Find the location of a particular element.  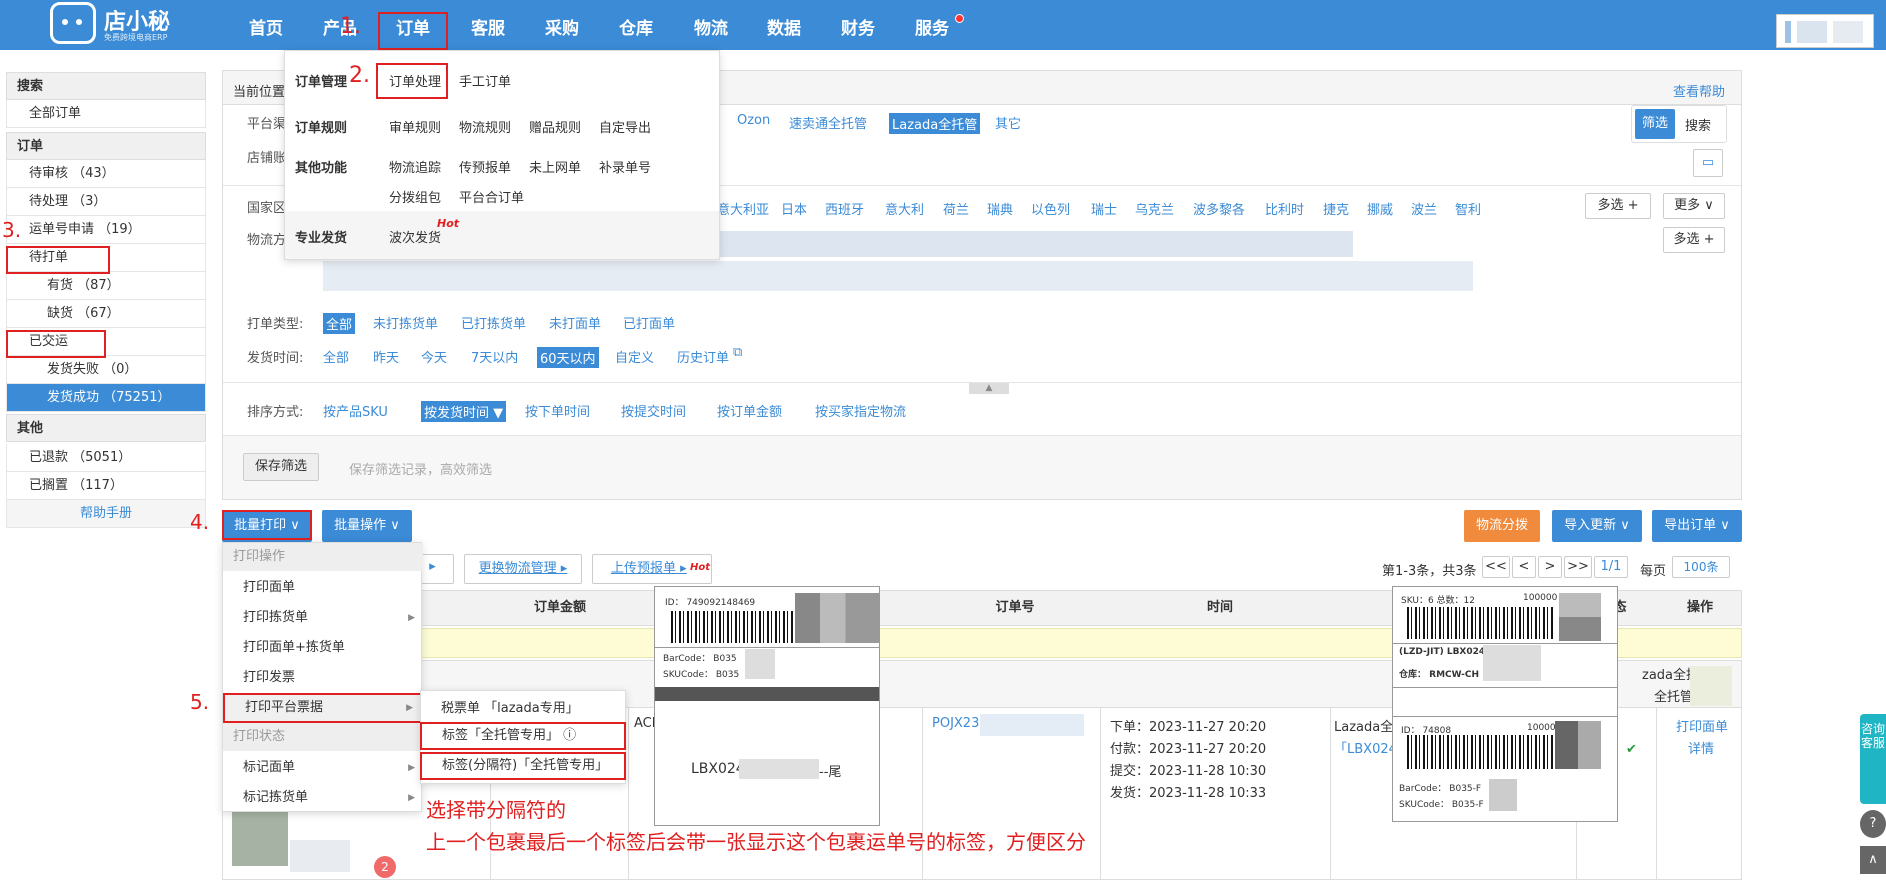

country-14: 智利 is located at coordinates (1468, 208).